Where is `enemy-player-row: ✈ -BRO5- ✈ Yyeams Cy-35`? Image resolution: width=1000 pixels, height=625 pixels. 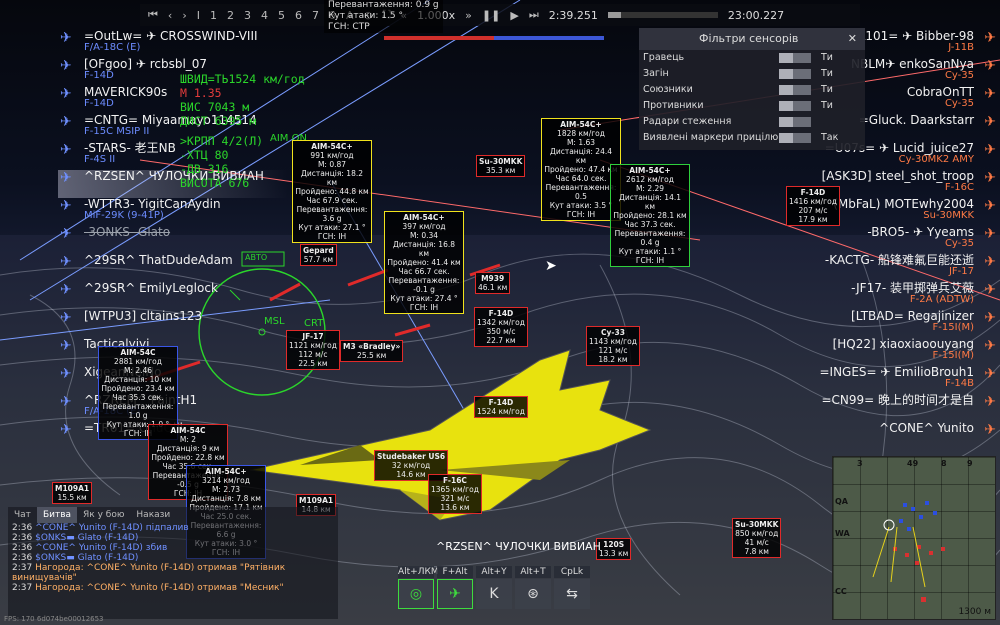
enemy-player-row: ✈ -BRO5- ✈ Yyeams Cy-35 is located at coordinates (885, 240).